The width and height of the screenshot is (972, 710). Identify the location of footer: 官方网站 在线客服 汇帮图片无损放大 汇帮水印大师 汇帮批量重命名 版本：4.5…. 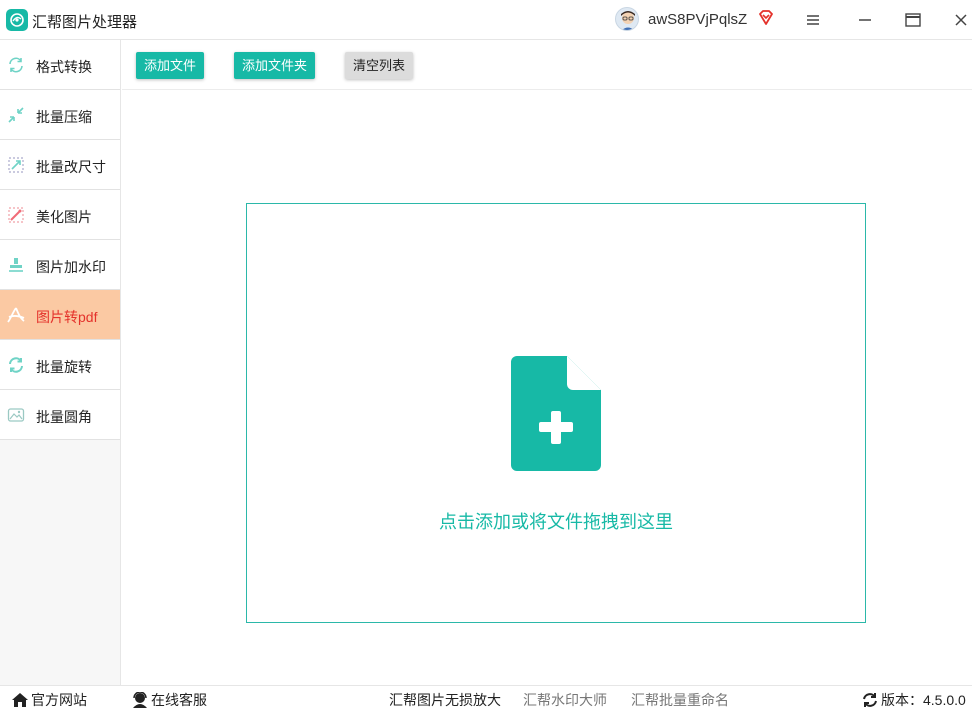
(486, 697).